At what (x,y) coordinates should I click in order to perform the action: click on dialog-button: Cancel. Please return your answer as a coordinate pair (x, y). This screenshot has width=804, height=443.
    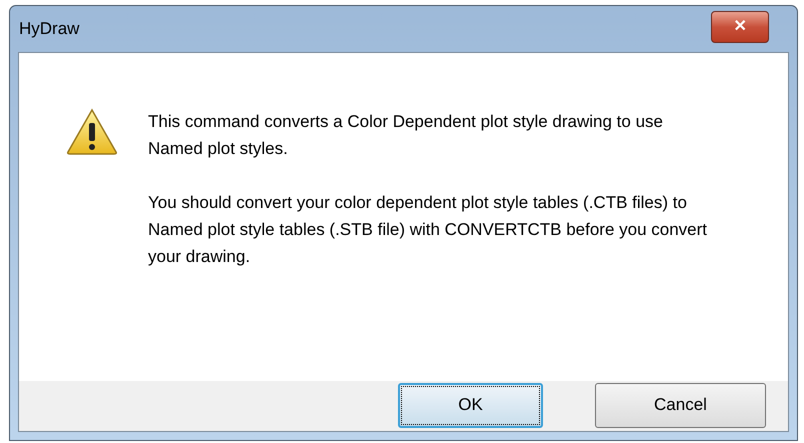
    Looking at the image, I should click on (680, 405).